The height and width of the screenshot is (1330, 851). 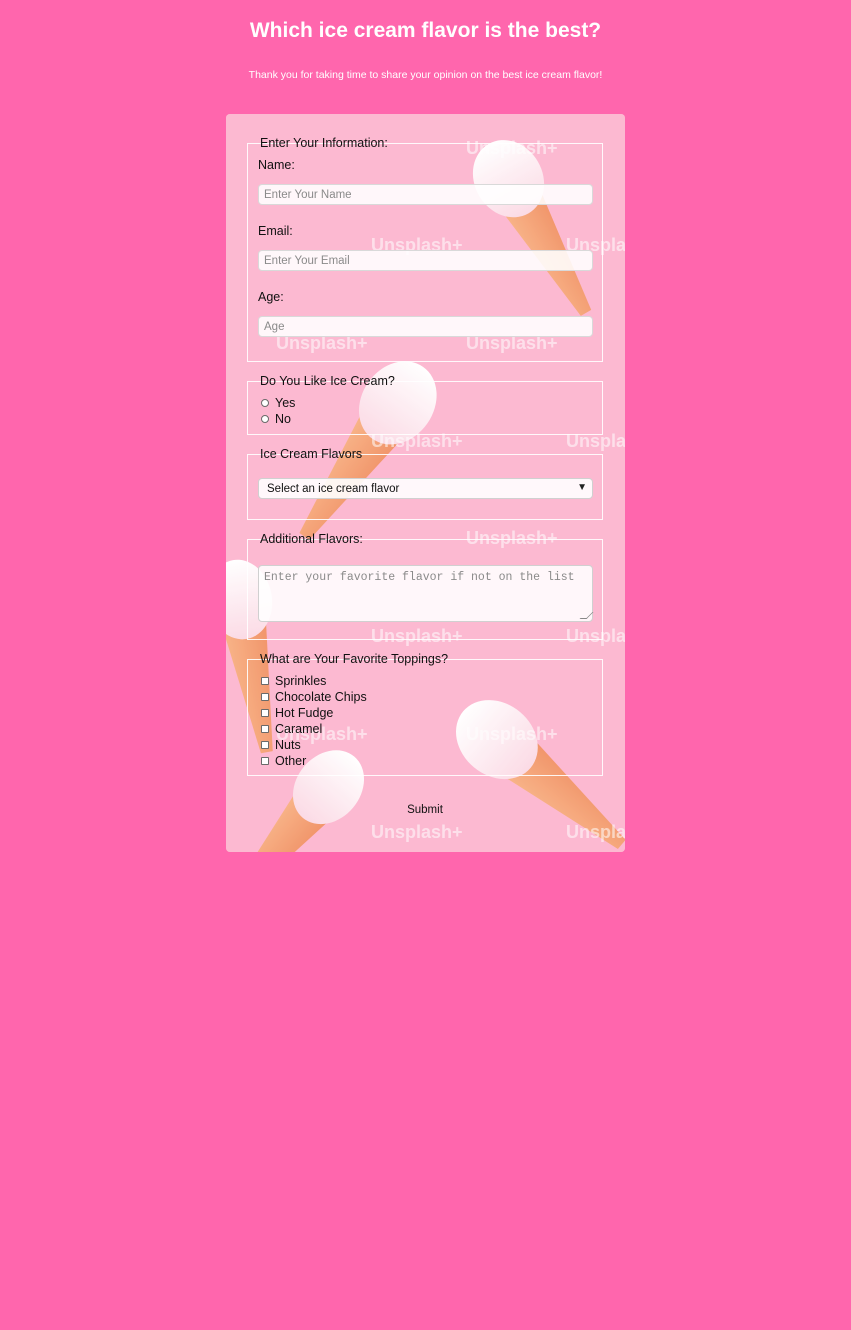 What do you see at coordinates (586, 615) in the screenshot?
I see `resize-handle-icon` at bounding box center [586, 615].